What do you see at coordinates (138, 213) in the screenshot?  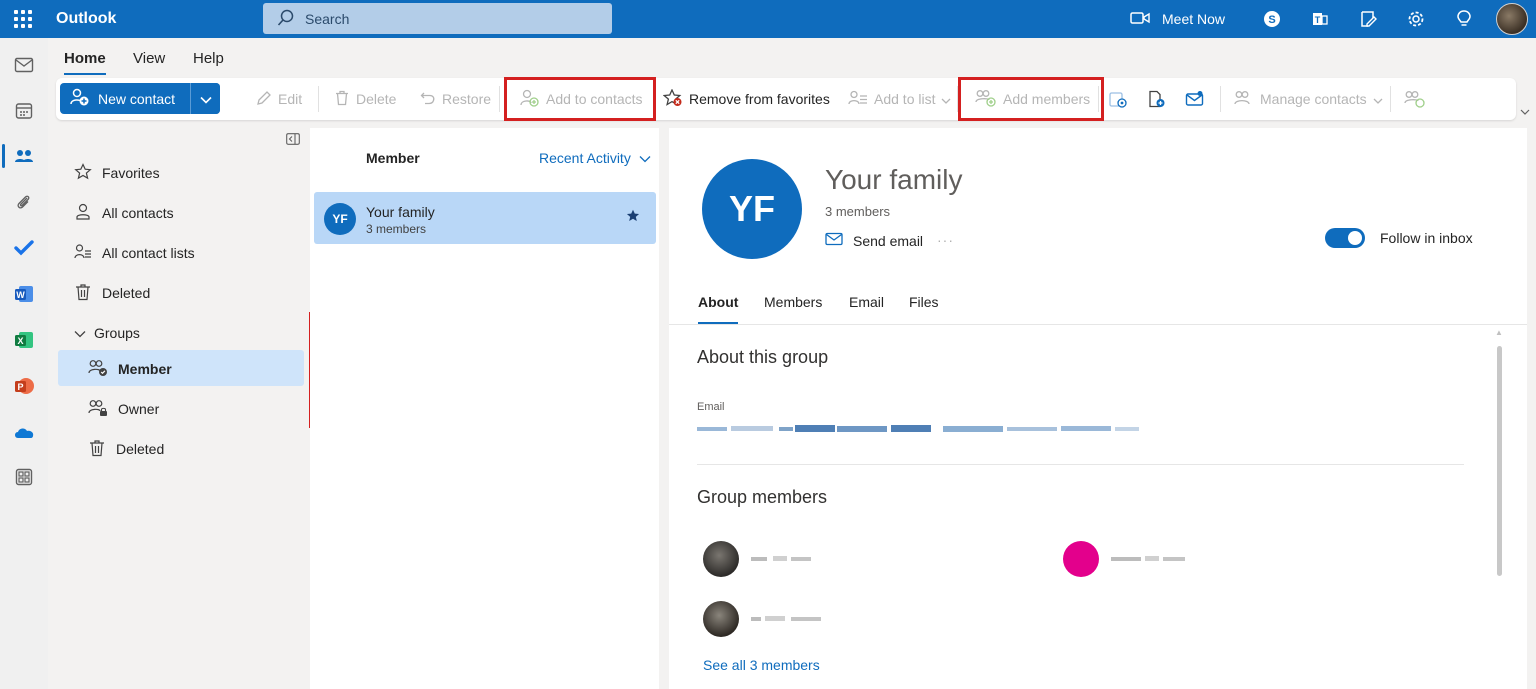 I see `nav-all-contacts-label: All contacts` at bounding box center [138, 213].